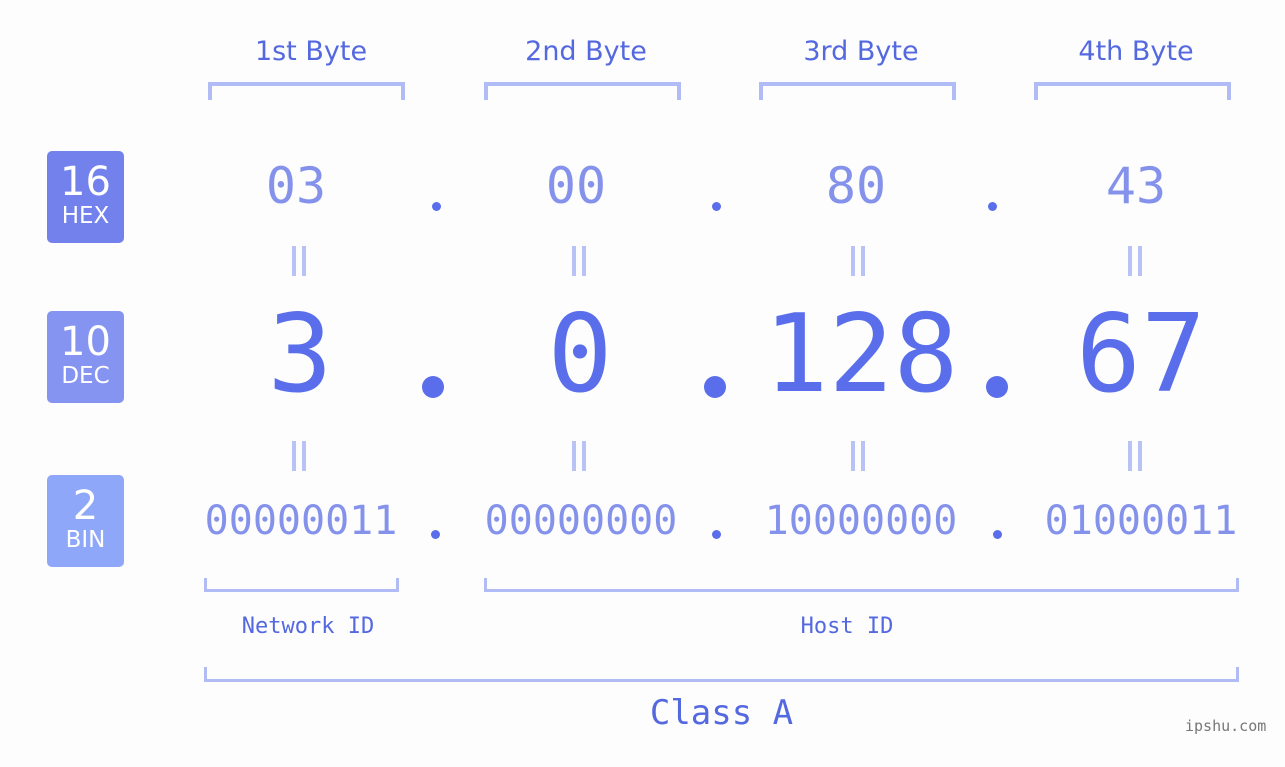 This screenshot has width=1285, height=767. What do you see at coordinates (861, 521) in the screenshot?
I see `bin-value-3: 10000000` at bounding box center [861, 521].